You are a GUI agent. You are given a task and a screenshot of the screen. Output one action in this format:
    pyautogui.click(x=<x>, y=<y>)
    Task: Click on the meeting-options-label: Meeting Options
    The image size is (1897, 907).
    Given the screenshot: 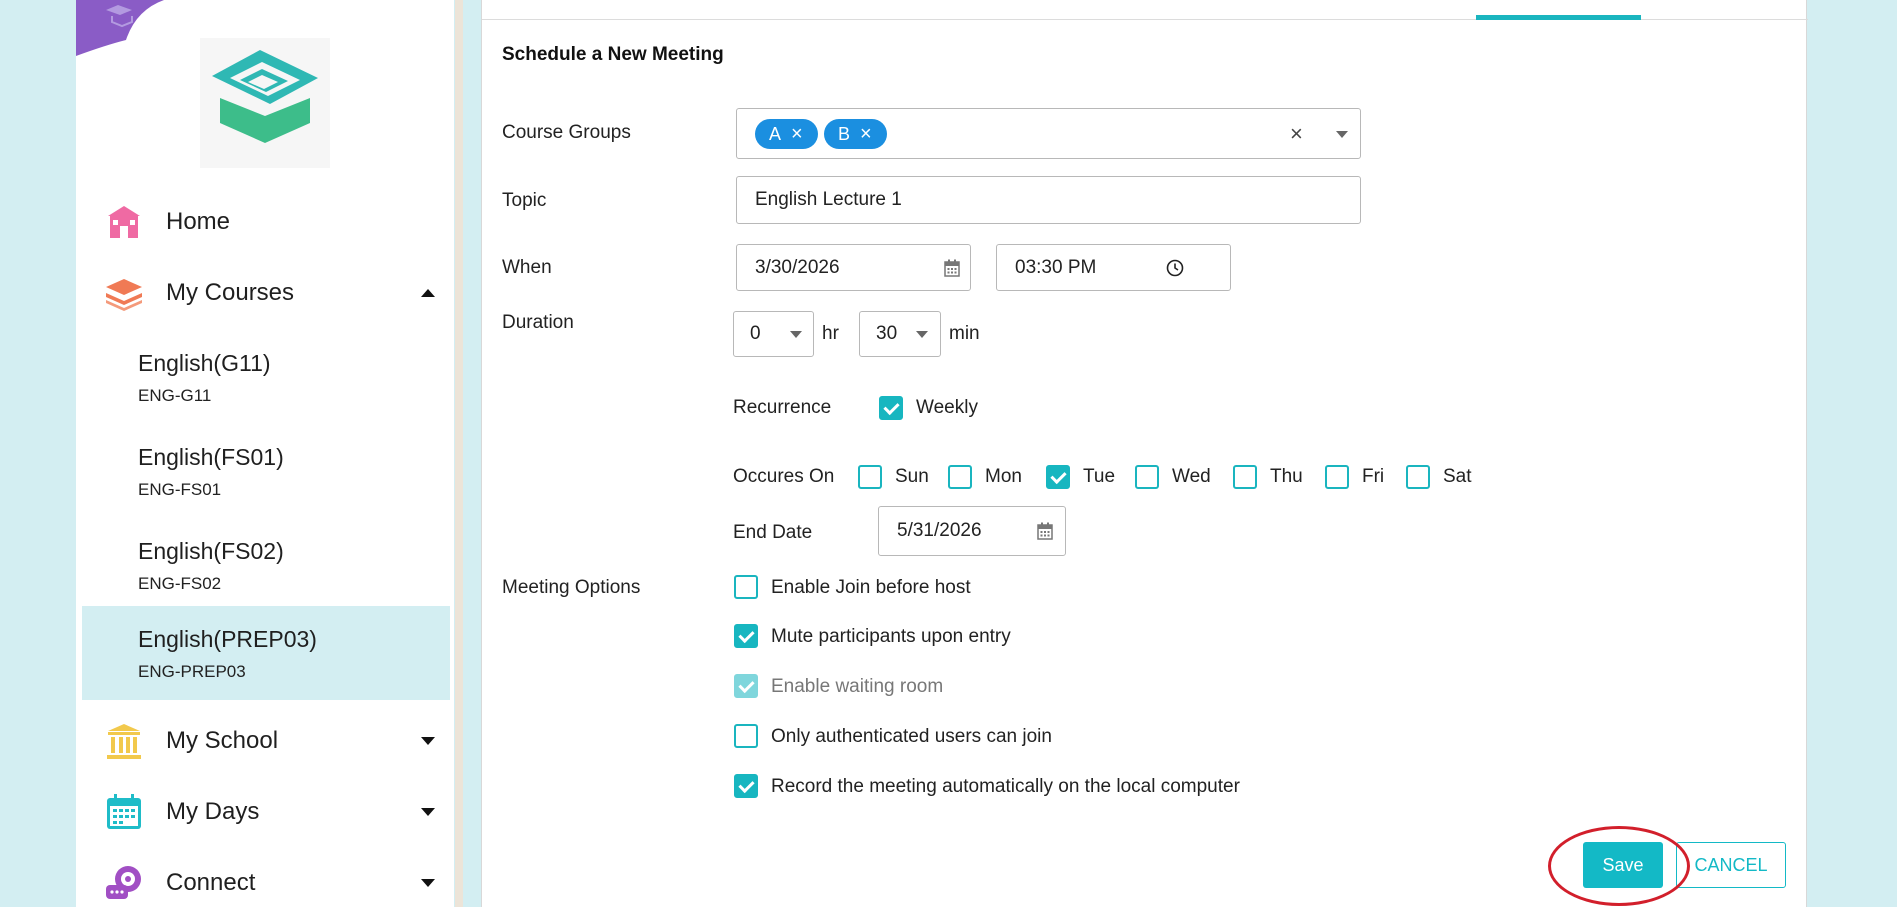 What is the action you would take?
    pyautogui.click(x=571, y=587)
    